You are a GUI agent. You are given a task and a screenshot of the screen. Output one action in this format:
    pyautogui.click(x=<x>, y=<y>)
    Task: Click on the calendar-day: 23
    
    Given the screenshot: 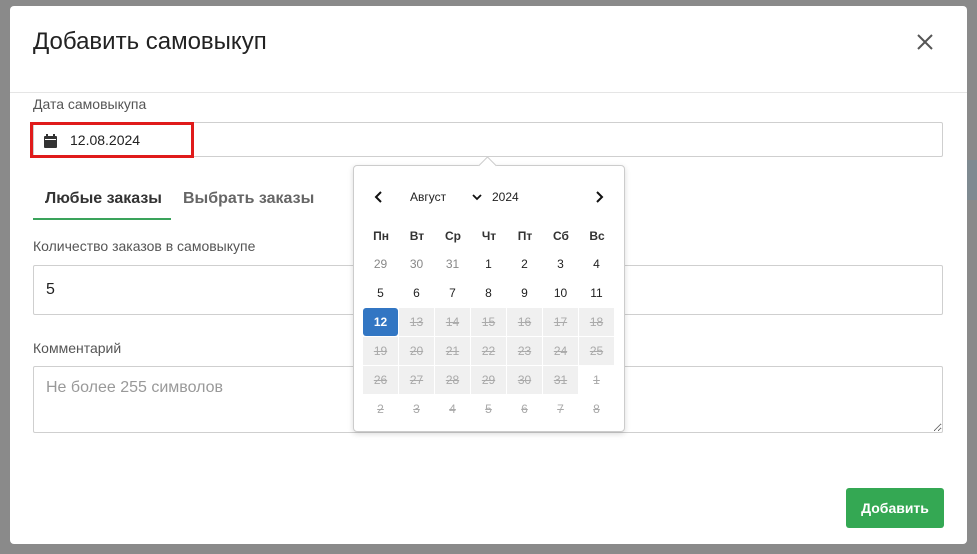 What is the action you would take?
    pyautogui.click(x=524, y=351)
    